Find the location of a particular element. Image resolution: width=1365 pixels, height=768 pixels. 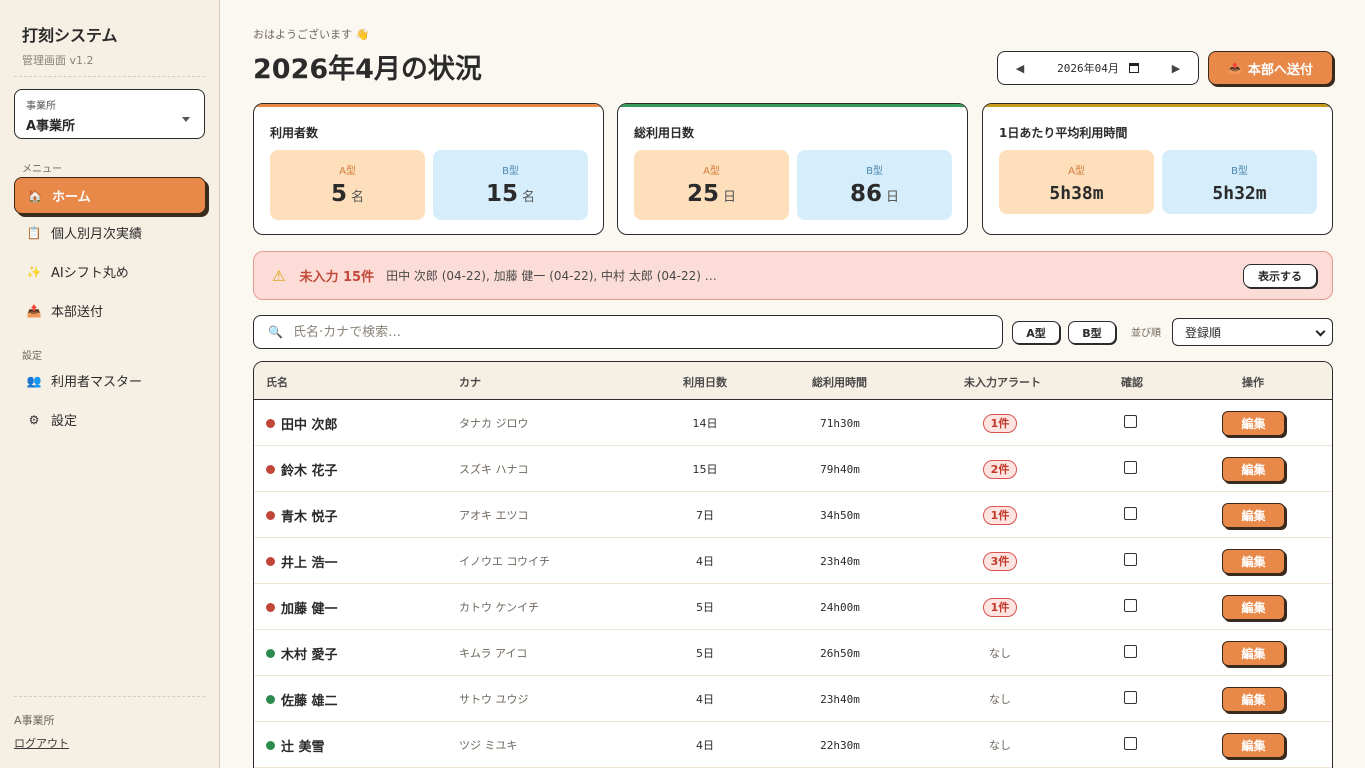

alert-cell: 1件 is located at coordinates (1000, 515).